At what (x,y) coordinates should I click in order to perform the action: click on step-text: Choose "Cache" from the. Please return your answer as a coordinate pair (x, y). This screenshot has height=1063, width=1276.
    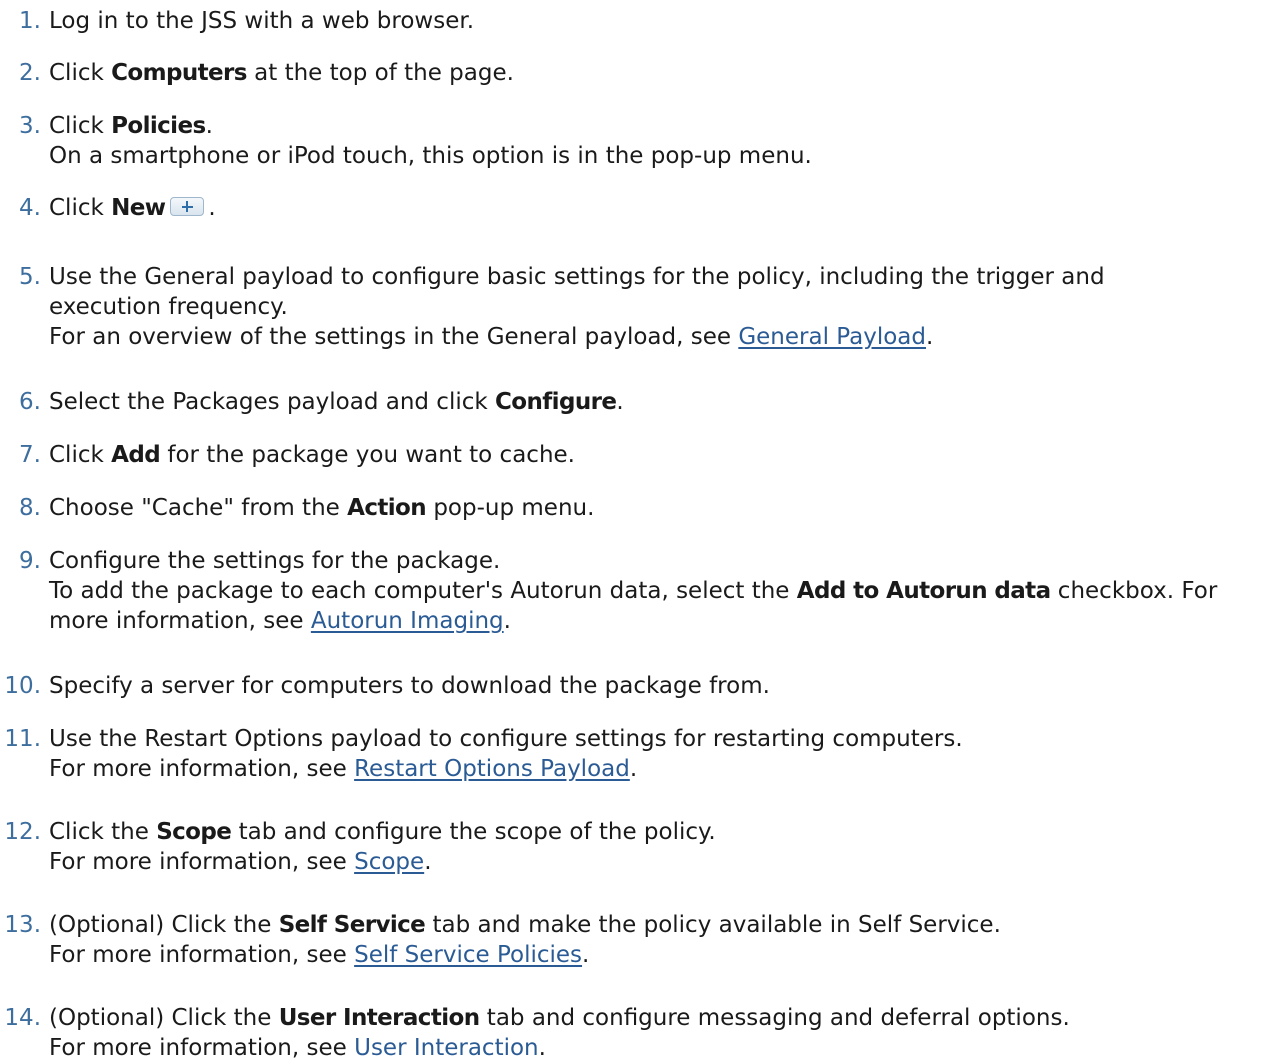
    Looking at the image, I should click on (198, 508).